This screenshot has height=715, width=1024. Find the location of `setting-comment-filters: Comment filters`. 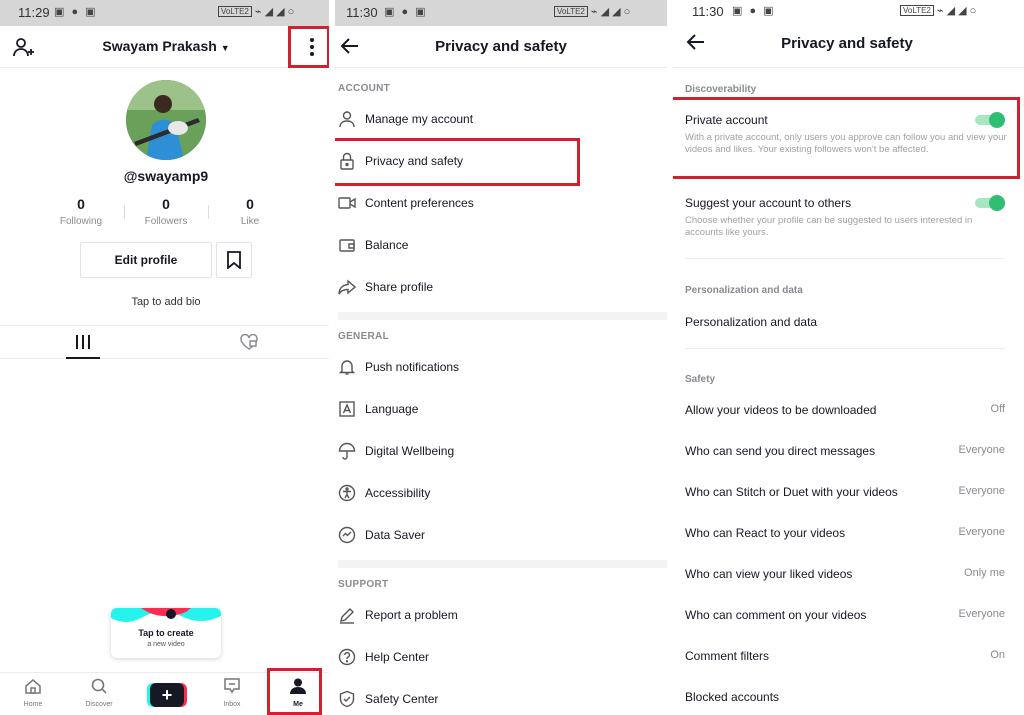

setting-comment-filters: Comment filters is located at coordinates (727, 656).